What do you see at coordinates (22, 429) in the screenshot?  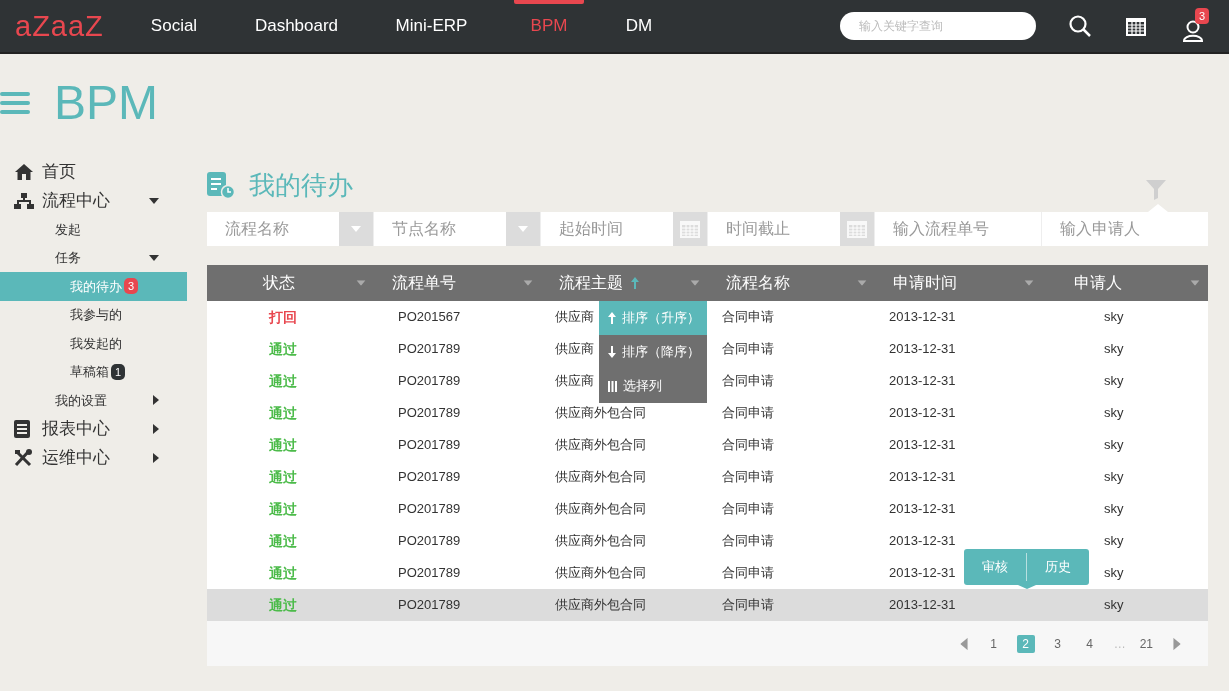 I see `list-icon` at bounding box center [22, 429].